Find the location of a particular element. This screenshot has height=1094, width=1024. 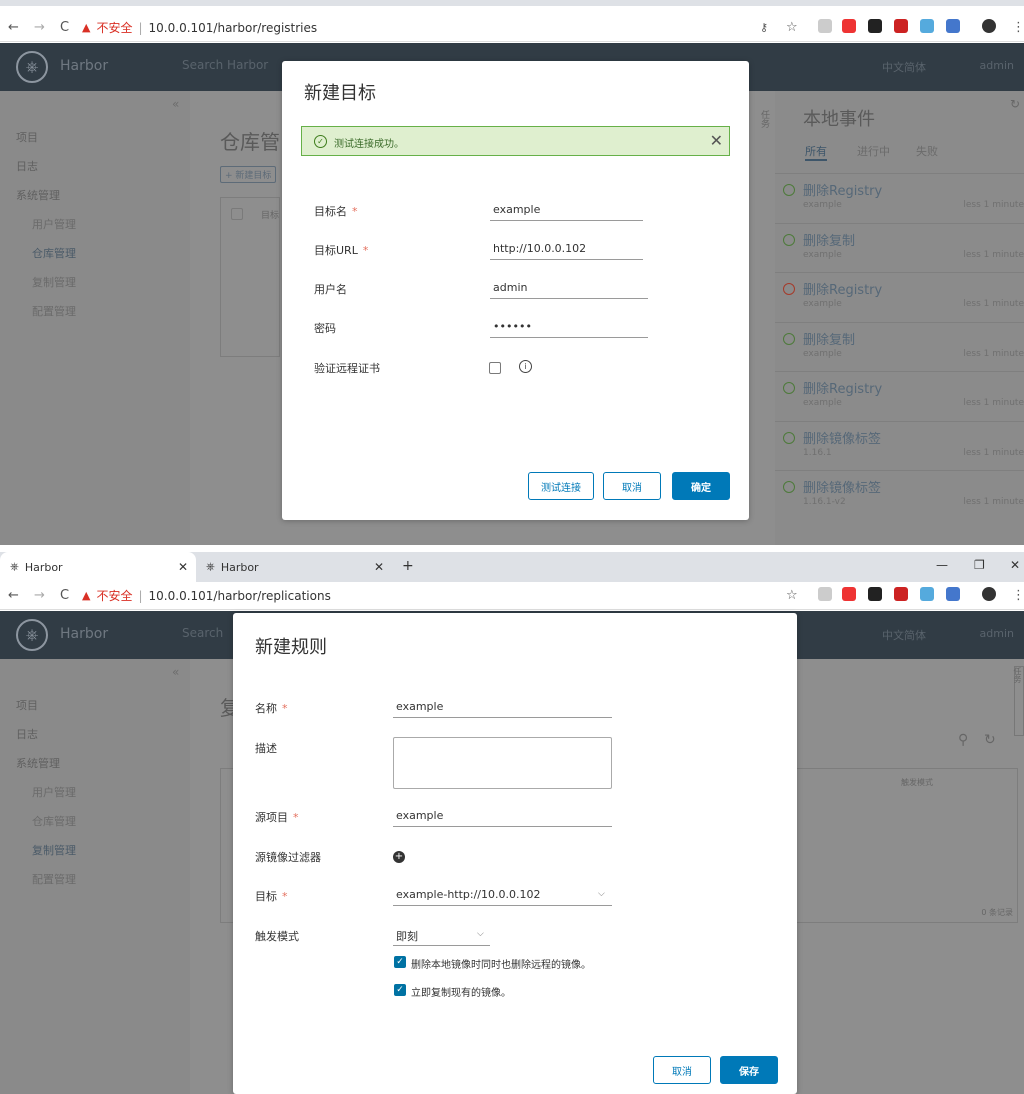

verify-cert-checkbox is located at coordinates (495, 368).